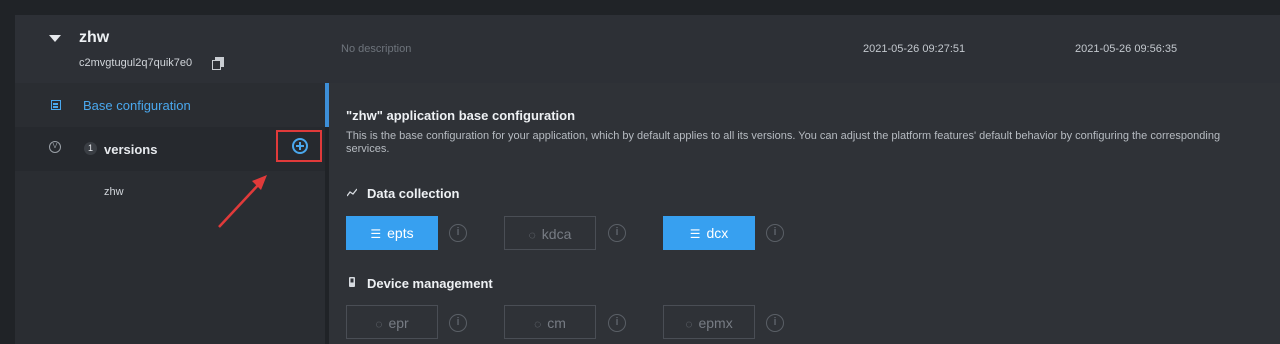 The image size is (1280, 344). Describe the element at coordinates (430, 283) in the screenshot. I see `section-title-device-management: Device management` at that location.